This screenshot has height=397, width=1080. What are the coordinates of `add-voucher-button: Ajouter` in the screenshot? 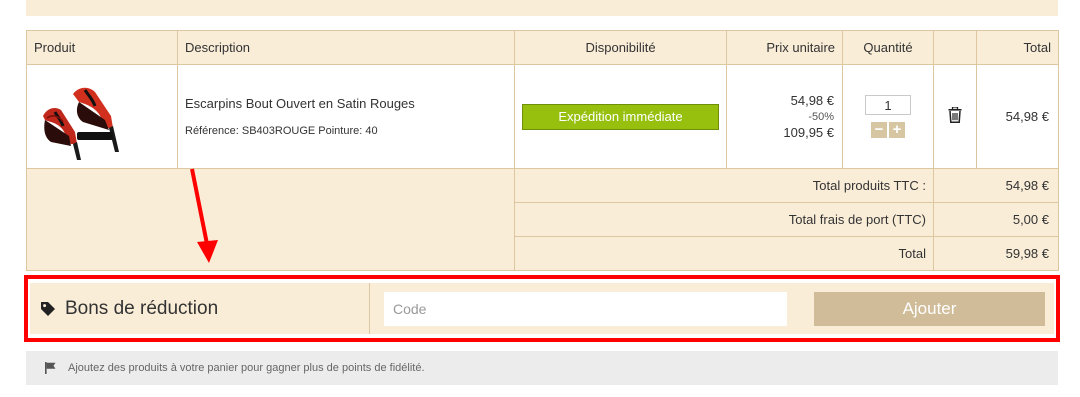 It's located at (929, 309).